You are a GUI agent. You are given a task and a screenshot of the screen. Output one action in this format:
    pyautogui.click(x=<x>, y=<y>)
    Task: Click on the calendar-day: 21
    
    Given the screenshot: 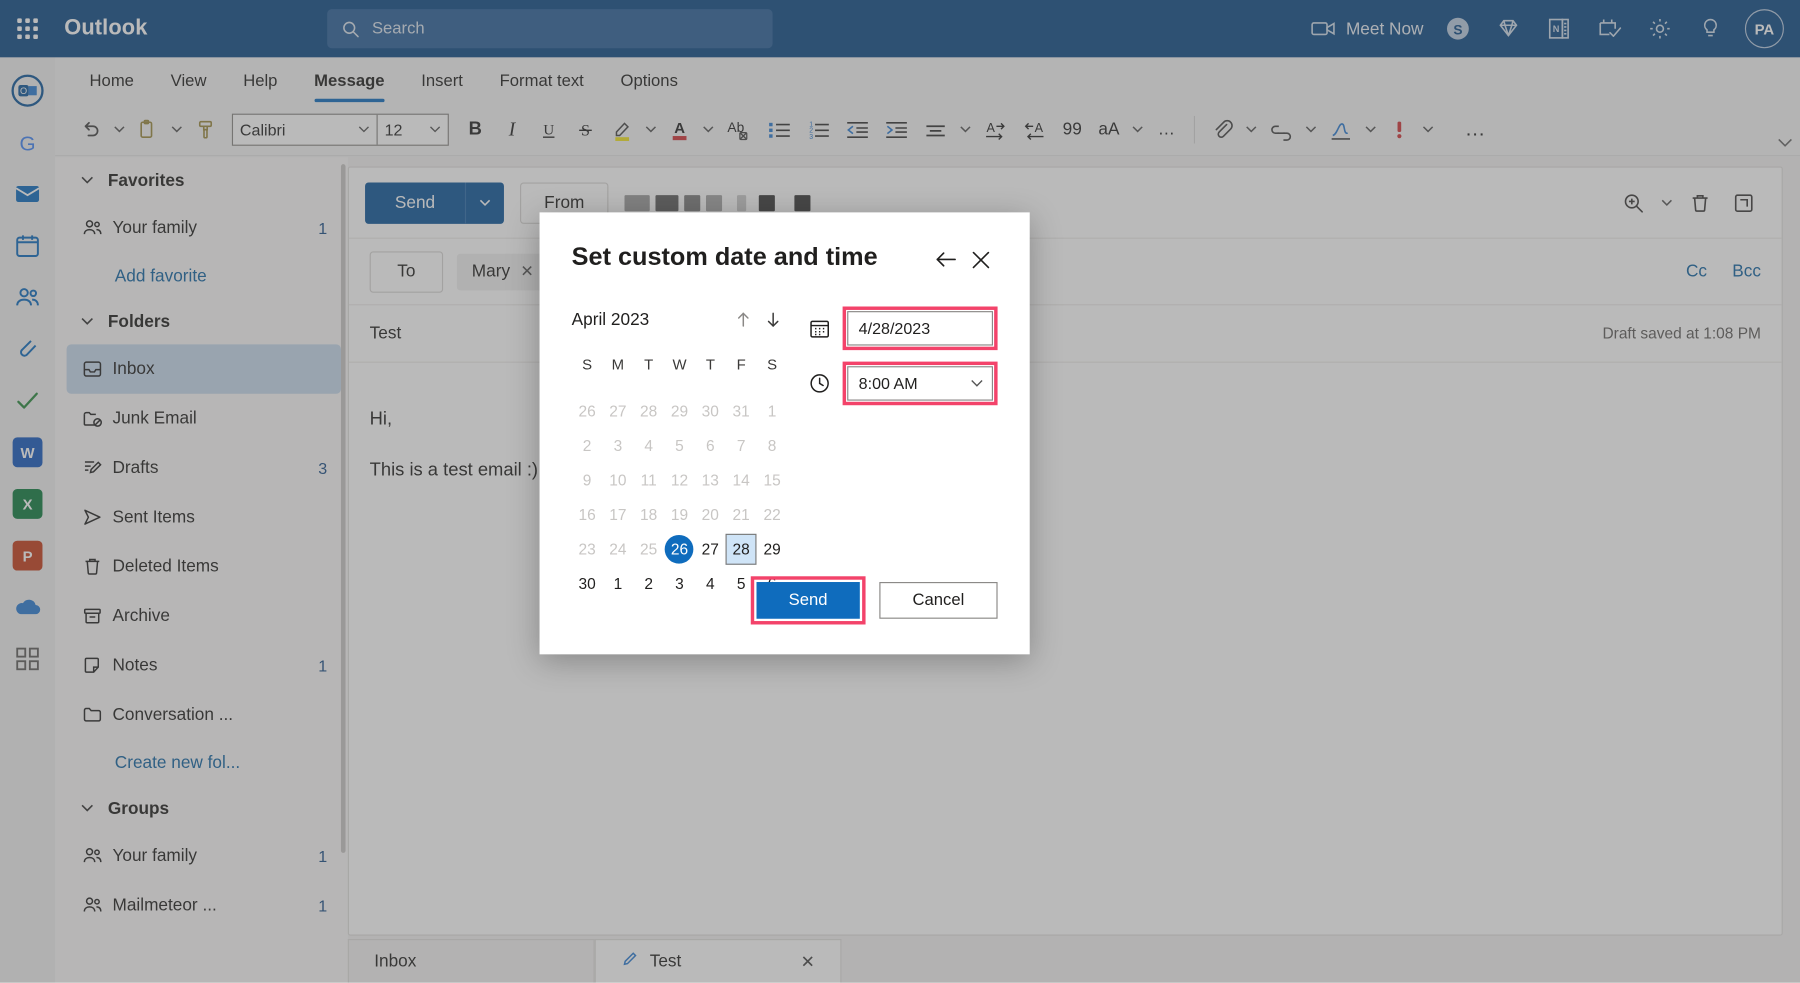 What is the action you would take?
    pyautogui.click(x=741, y=514)
    